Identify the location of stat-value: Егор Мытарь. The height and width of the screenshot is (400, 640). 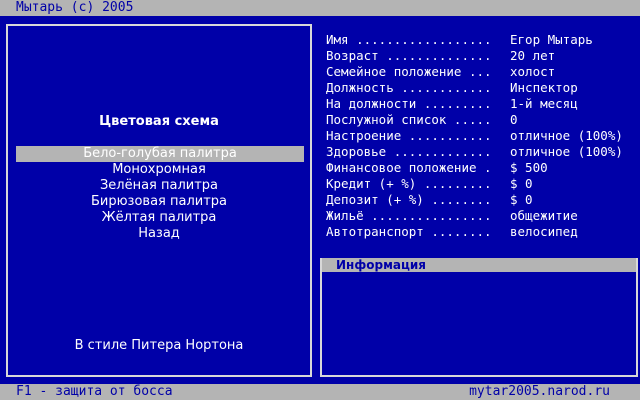
(551, 39).